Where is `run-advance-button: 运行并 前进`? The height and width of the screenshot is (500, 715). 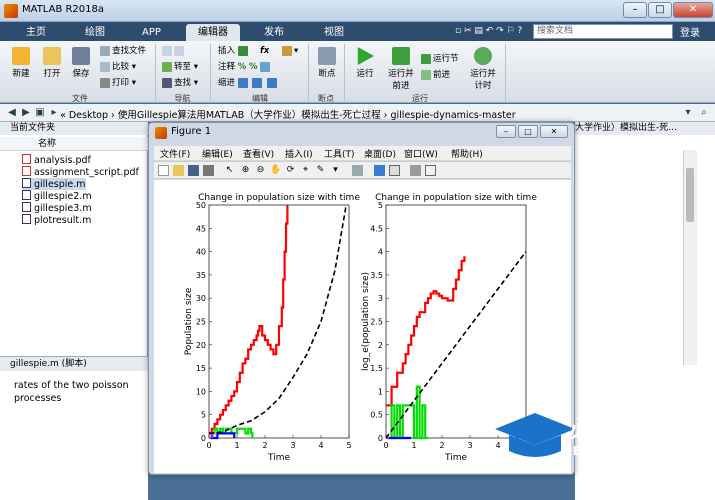 run-advance-button: 运行并 前进 is located at coordinates (401, 69).